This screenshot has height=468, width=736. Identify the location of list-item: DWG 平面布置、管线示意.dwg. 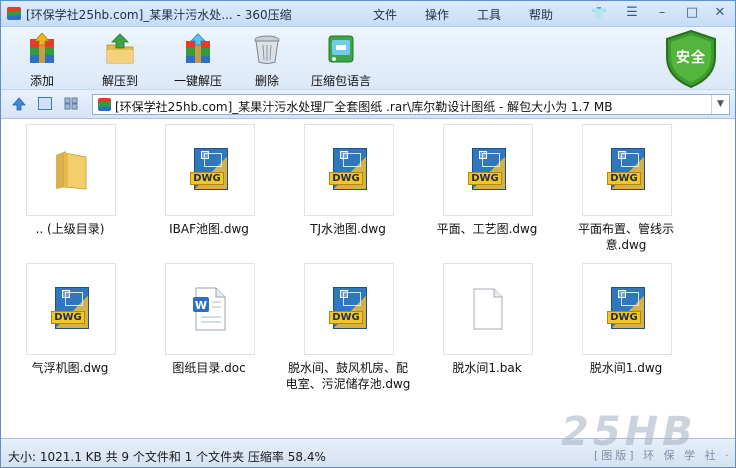
(626, 186).